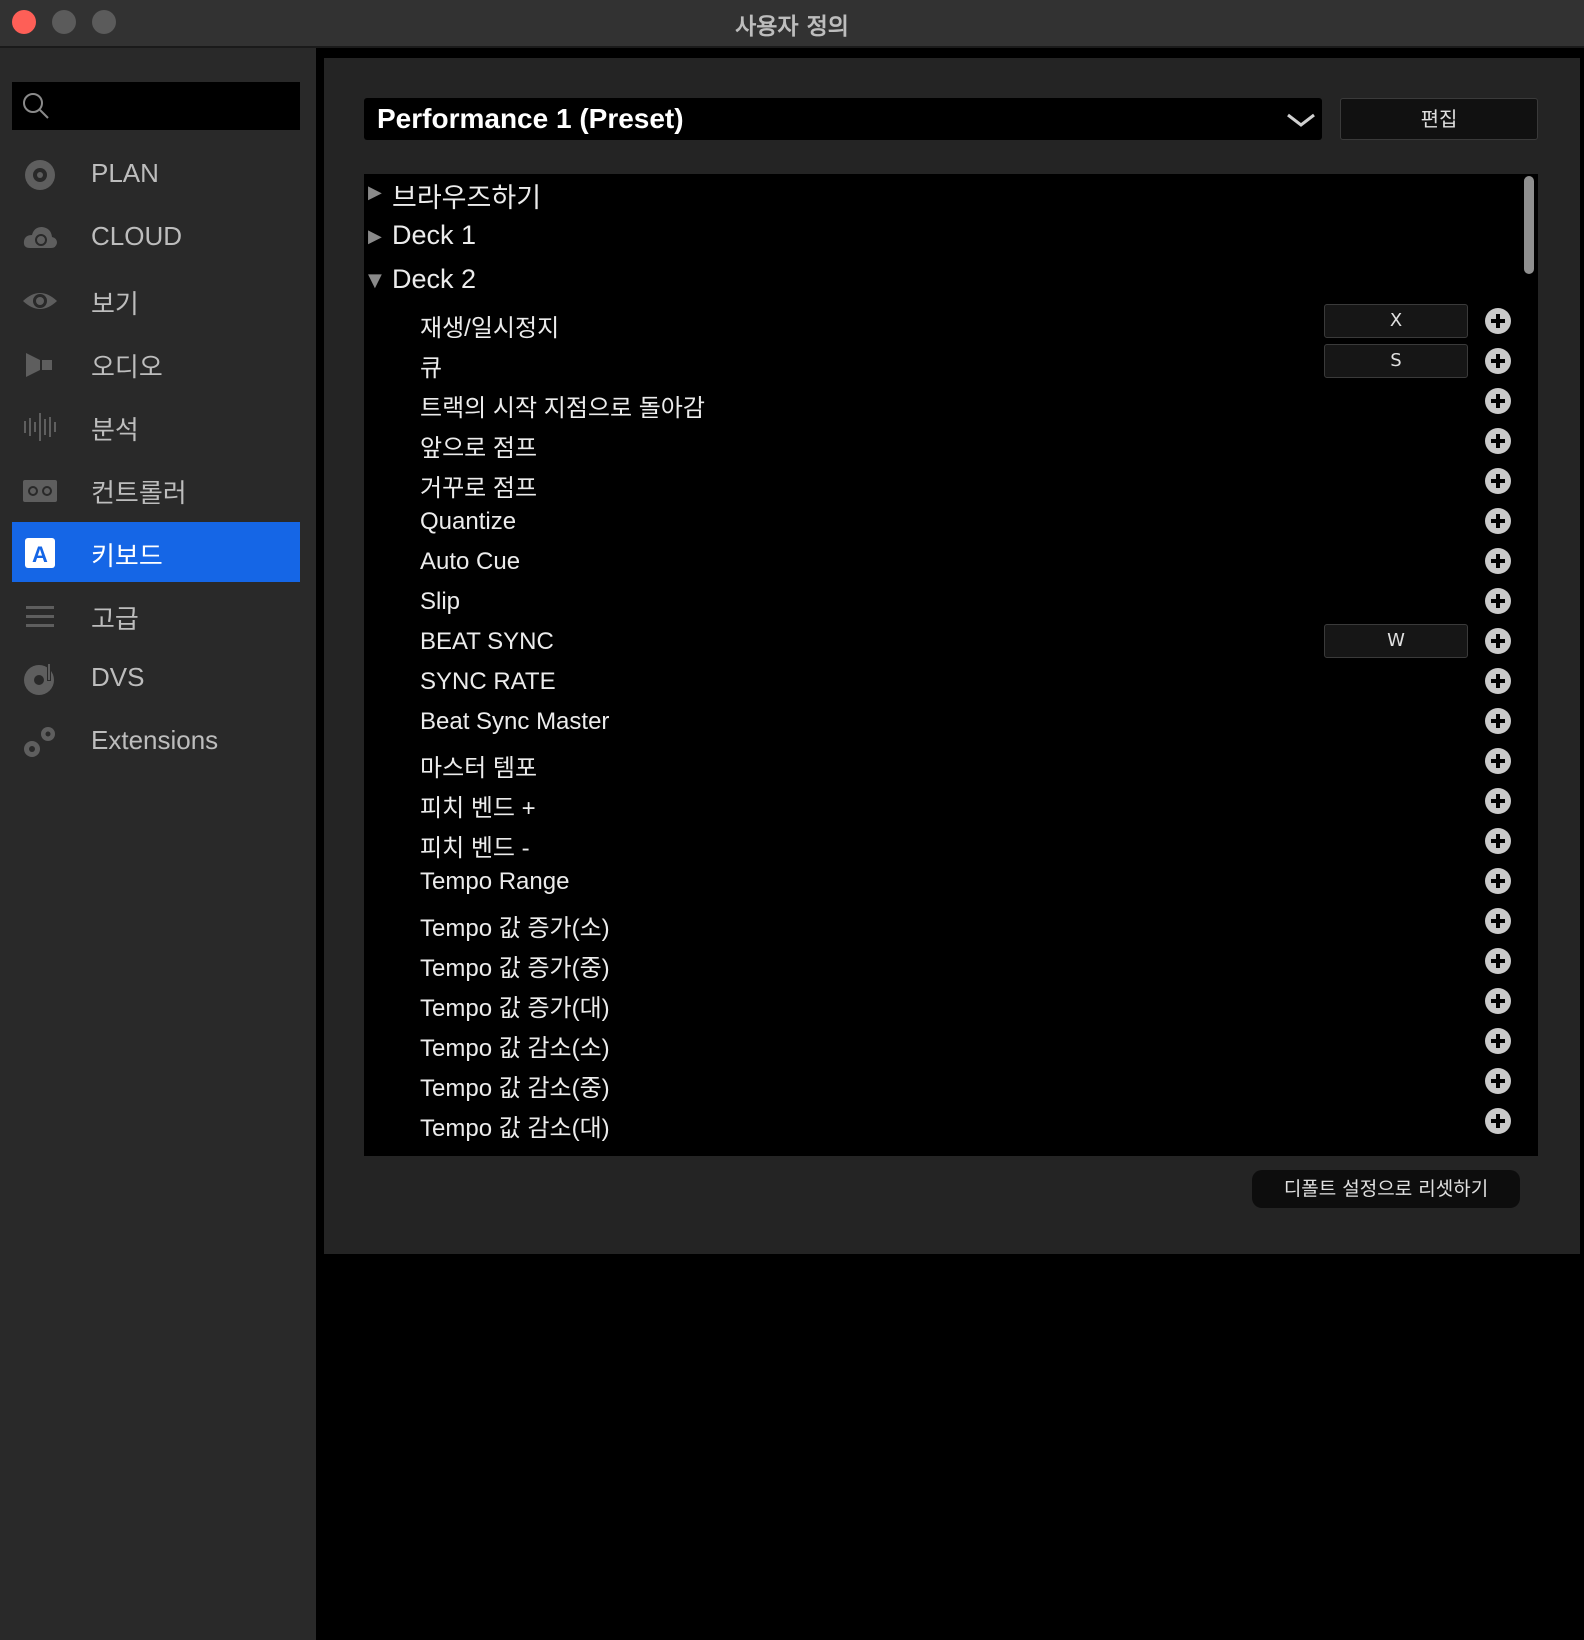 This screenshot has height=1640, width=1584. I want to click on mapping-row: 앞으로 점프, so click(951, 442).